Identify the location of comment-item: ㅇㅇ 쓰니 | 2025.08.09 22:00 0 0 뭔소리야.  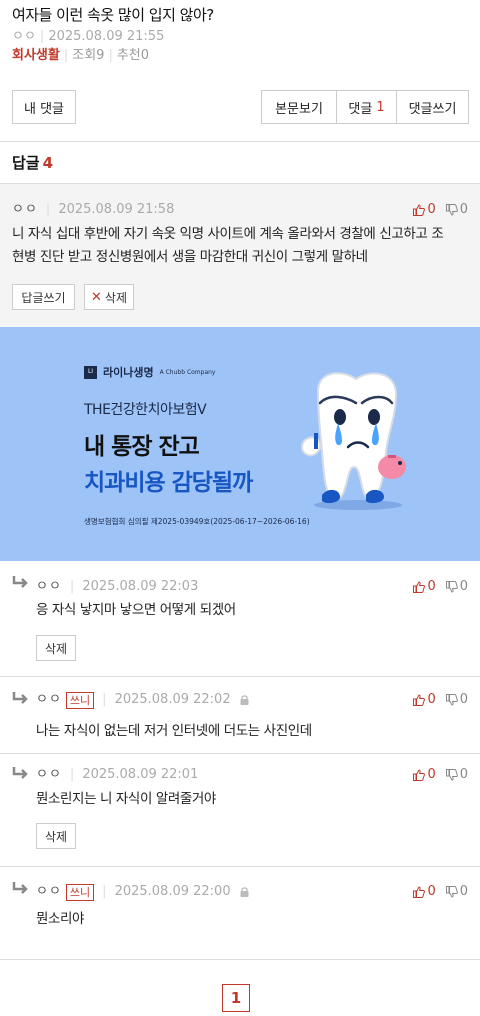
(240, 913).